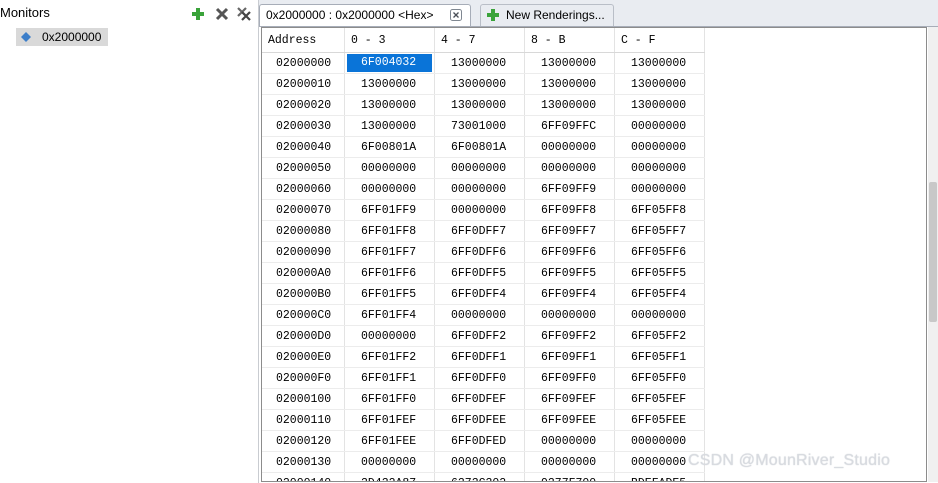  I want to click on scrollbar-thumb, so click(933, 252).